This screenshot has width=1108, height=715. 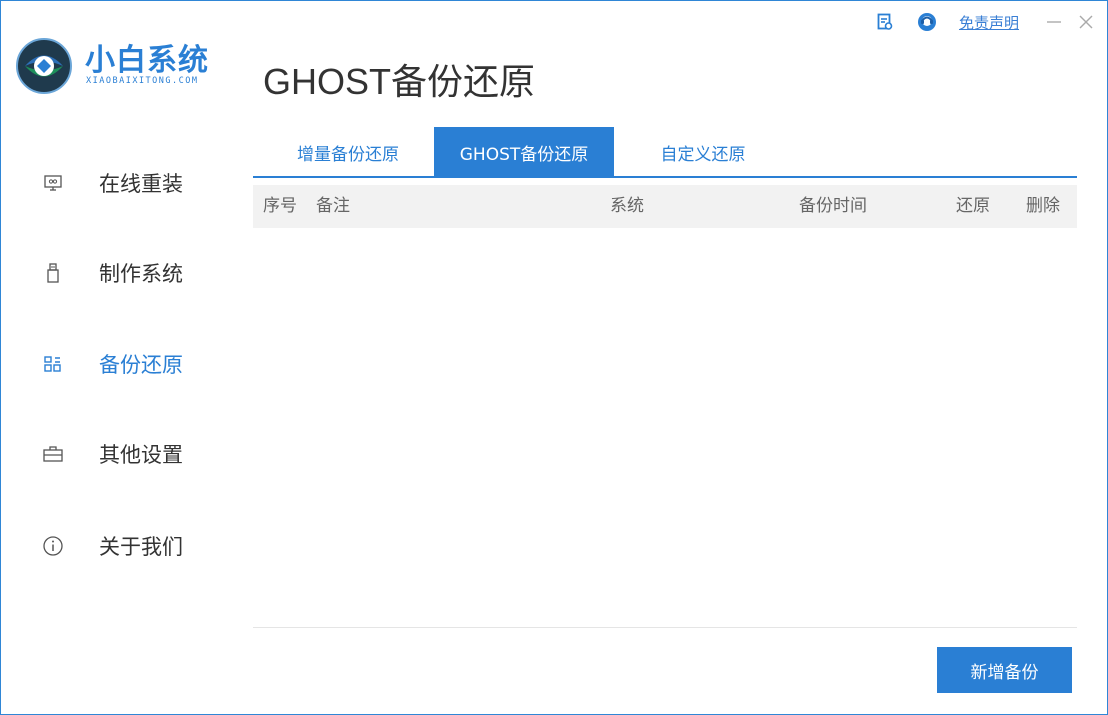 I want to click on sidebar-item-online-reinstall: 在线重装, so click(x=136, y=183).